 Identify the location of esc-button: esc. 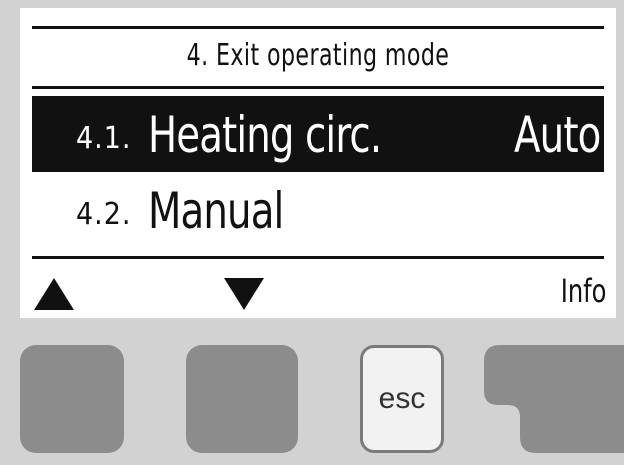
(402, 399).